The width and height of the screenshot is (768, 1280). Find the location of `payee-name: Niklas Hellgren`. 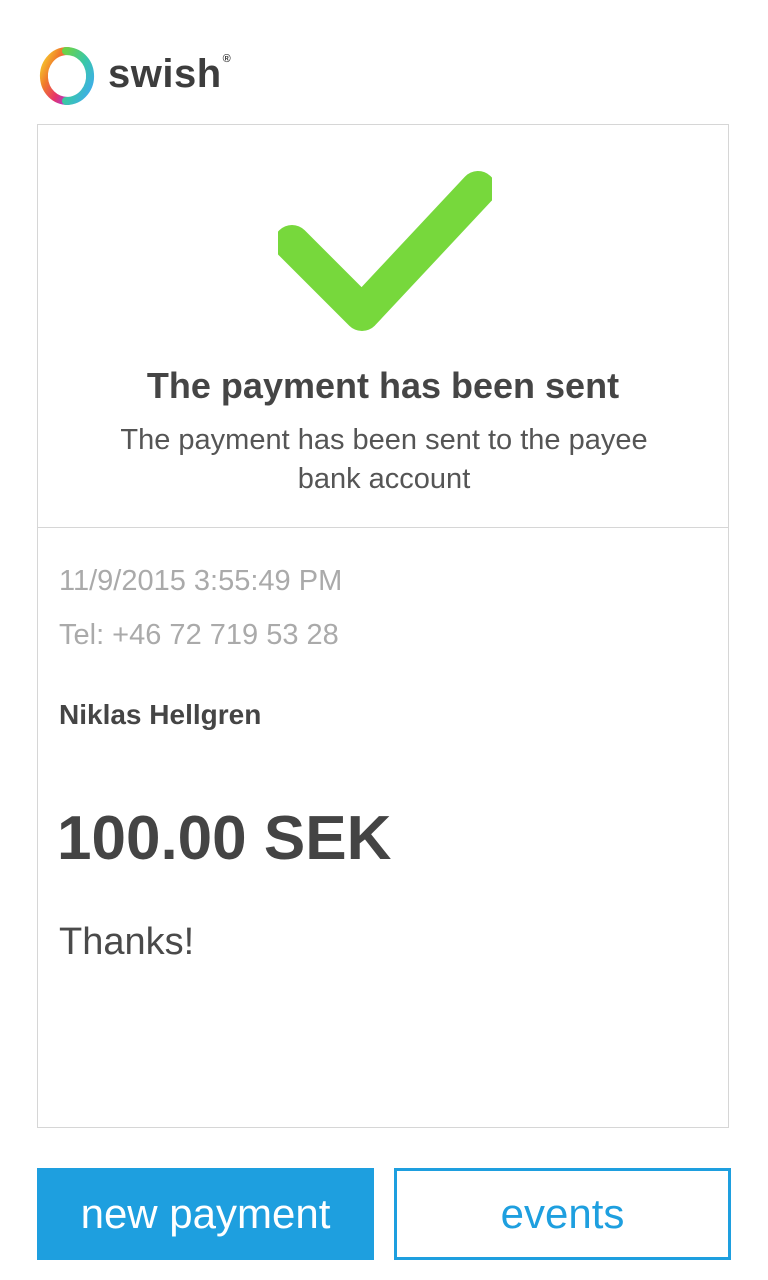

payee-name: Niklas Hellgren is located at coordinates (160, 714).